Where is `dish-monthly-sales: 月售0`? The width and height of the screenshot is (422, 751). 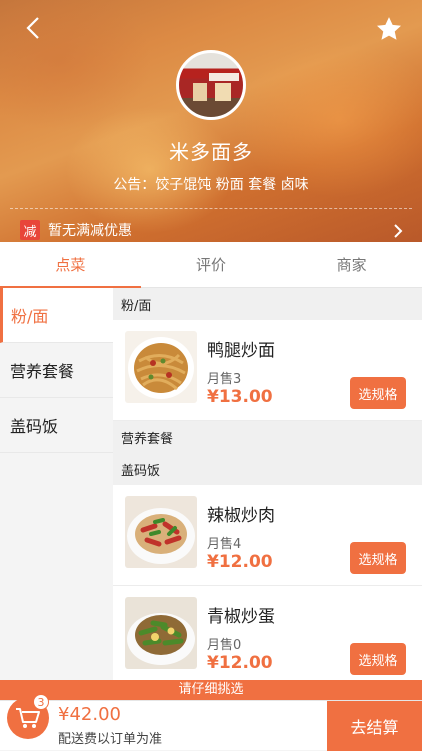
dish-monthly-sales: 月售0 is located at coordinates (224, 645).